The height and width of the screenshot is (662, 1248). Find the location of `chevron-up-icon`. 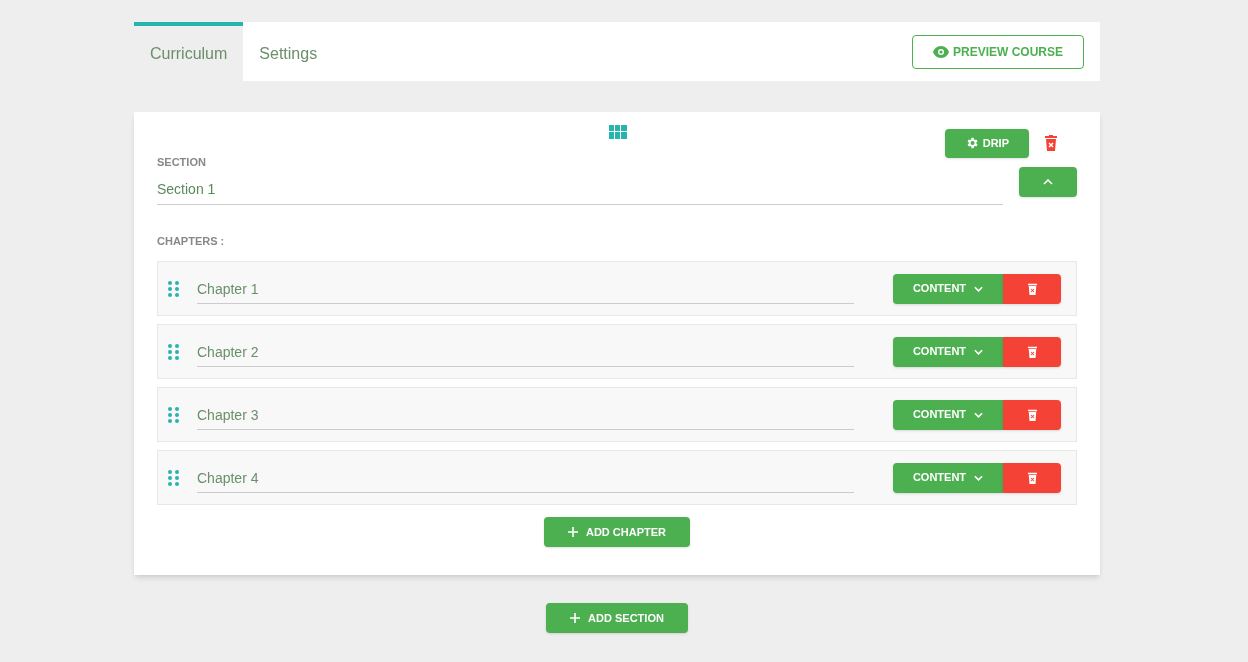

chevron-up-icon is located at coordinates (1048, 181).